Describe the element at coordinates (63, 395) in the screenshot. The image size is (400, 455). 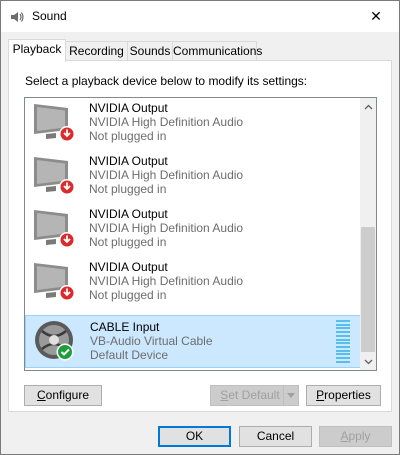
I see `configure-button: Configure` at that location.